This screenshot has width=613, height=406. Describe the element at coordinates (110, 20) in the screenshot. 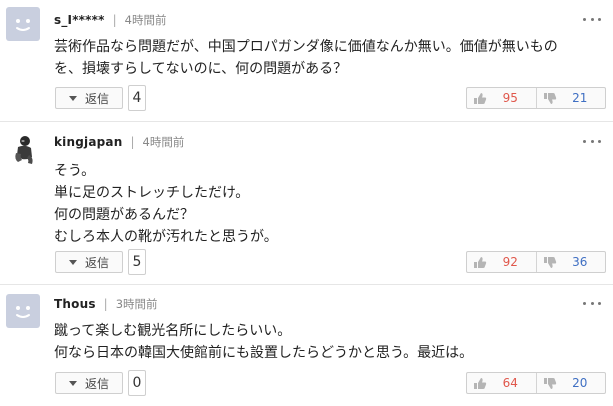

I see `comment-meta: s_I***** | 4時間前` at that location.